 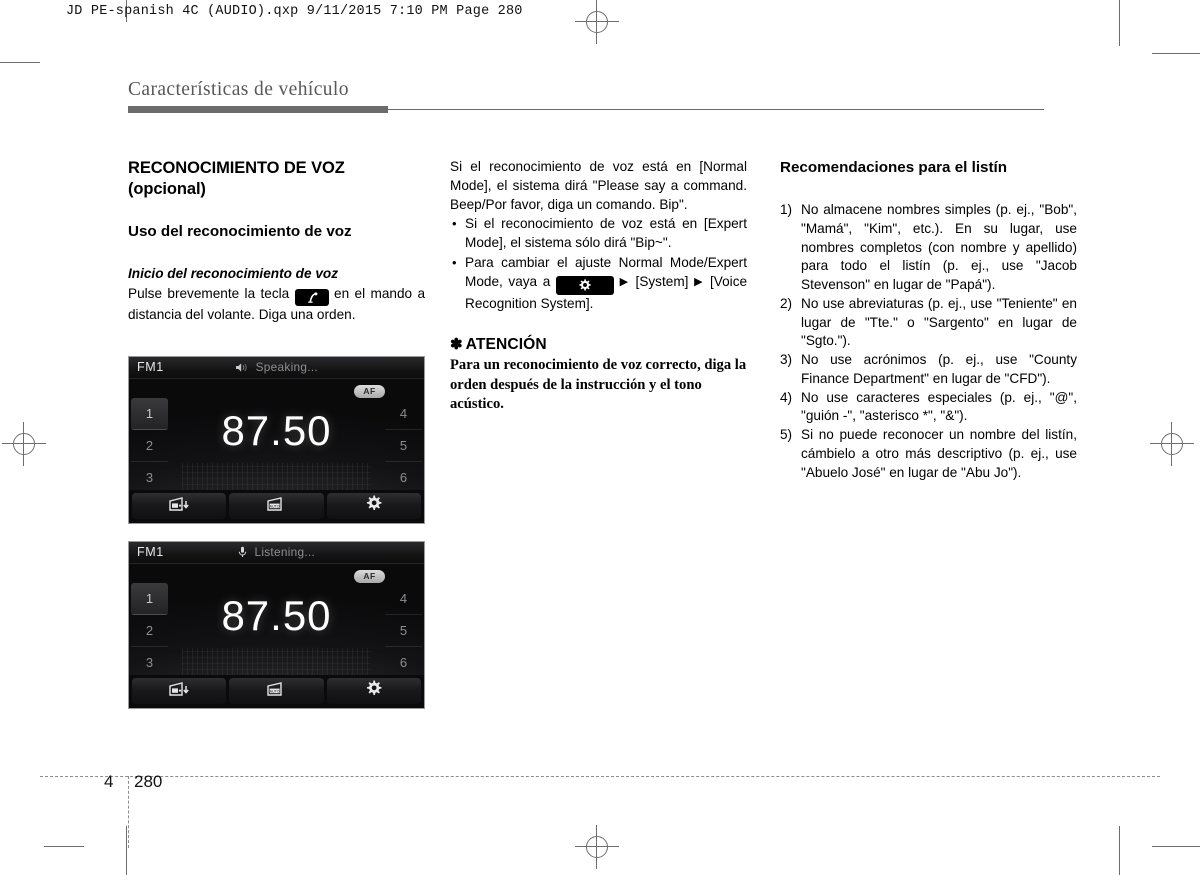 What do you see at coordinates (233, 273) in the screenshot?
I see `sub-subsection-title: Inicio del reconocimiento de voz` at bounding box center [233, 273].